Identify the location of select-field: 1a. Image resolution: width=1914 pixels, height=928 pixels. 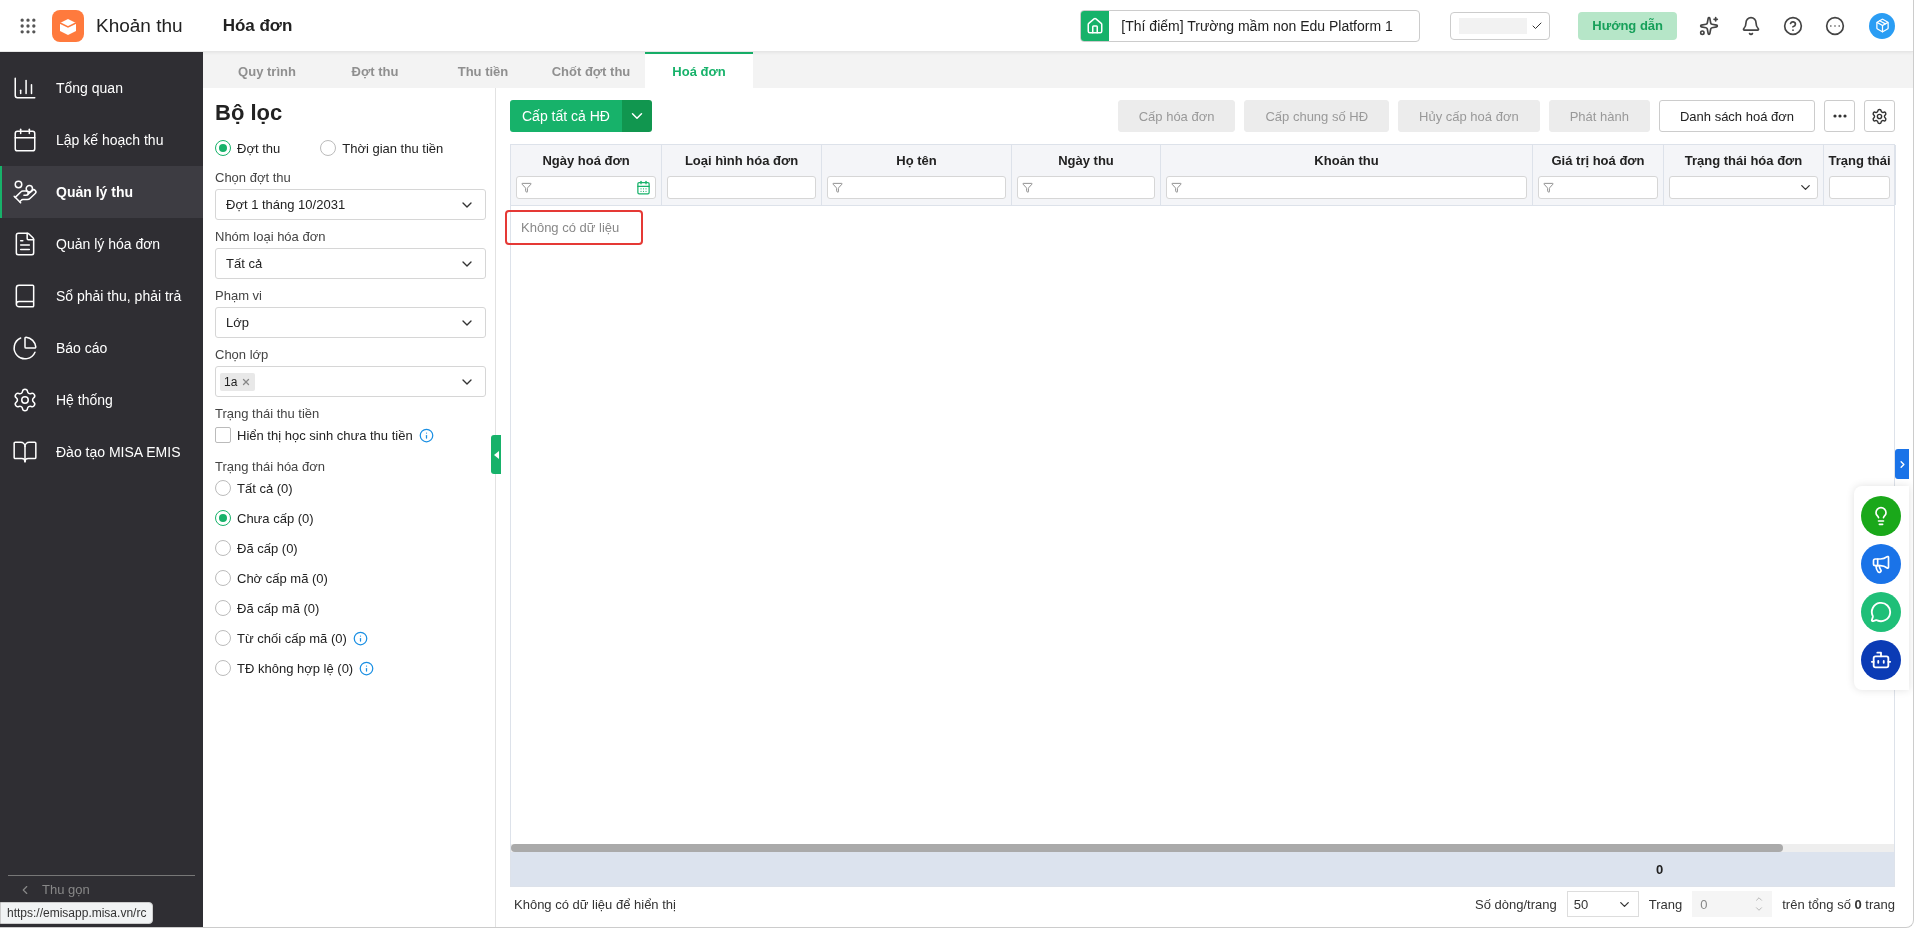
(350, 381).